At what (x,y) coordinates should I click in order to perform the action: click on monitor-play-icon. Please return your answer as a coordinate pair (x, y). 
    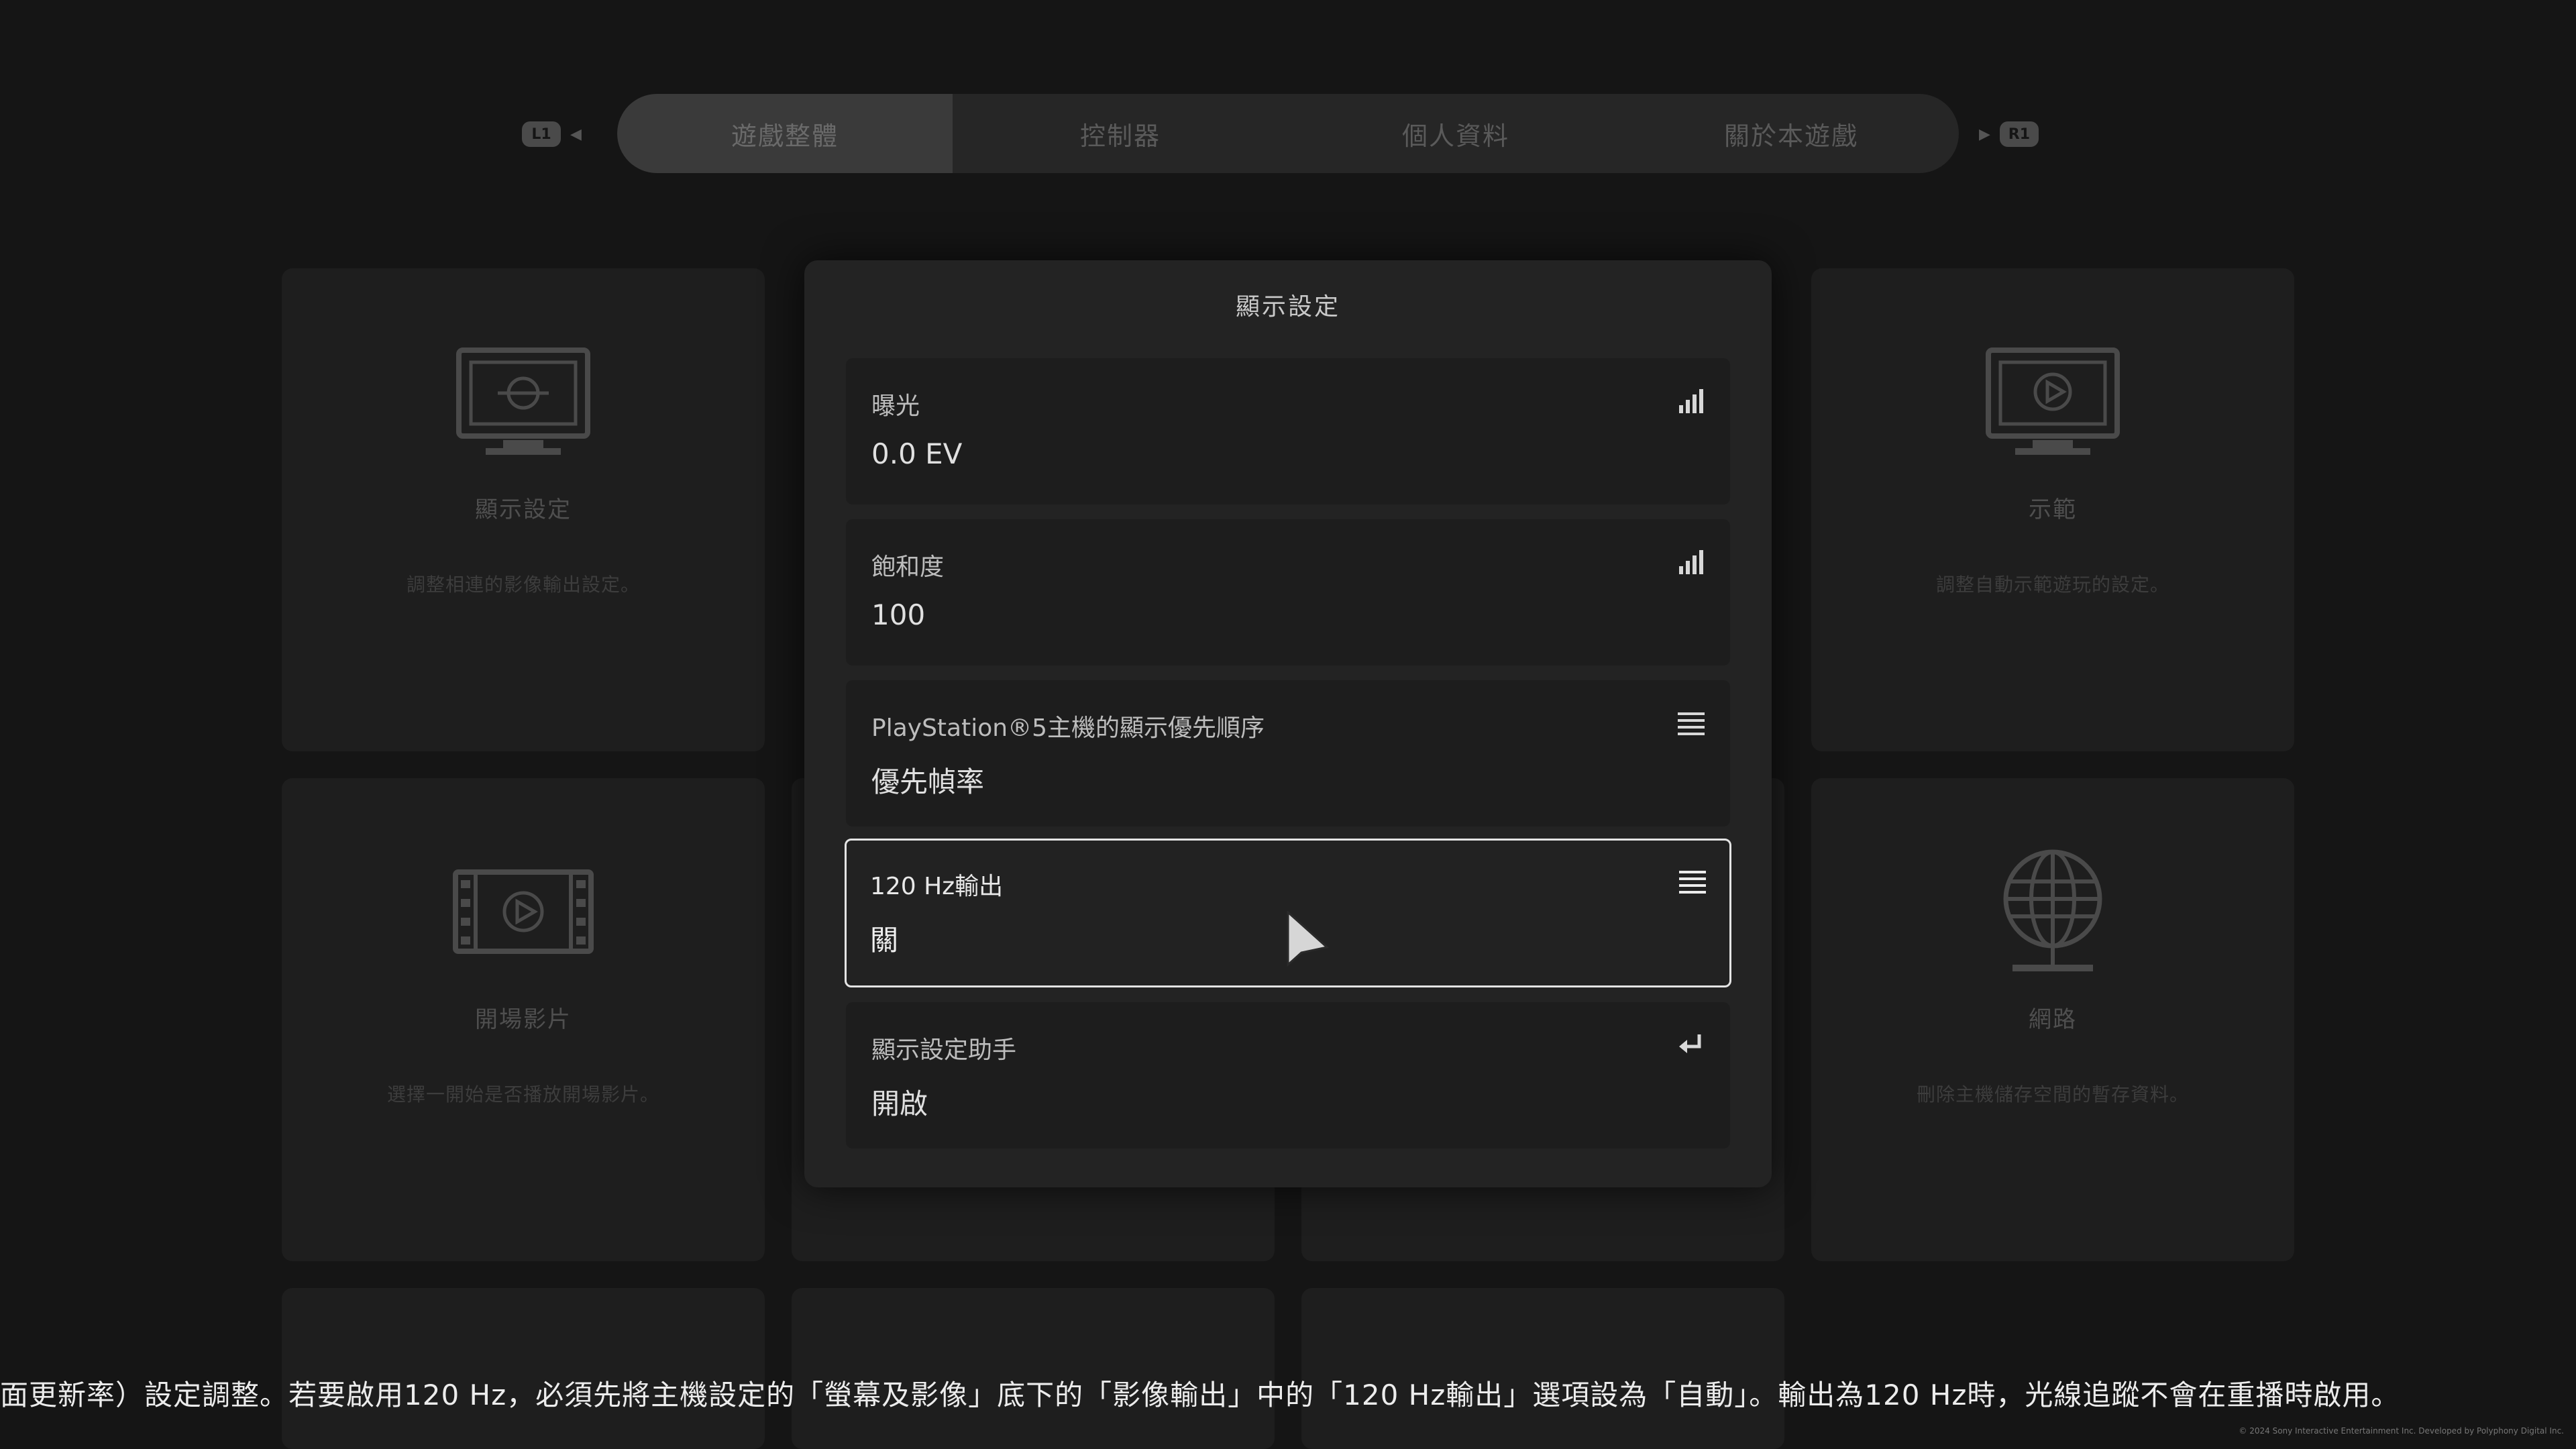
    Looking at the image, I should click on (2053, 401).